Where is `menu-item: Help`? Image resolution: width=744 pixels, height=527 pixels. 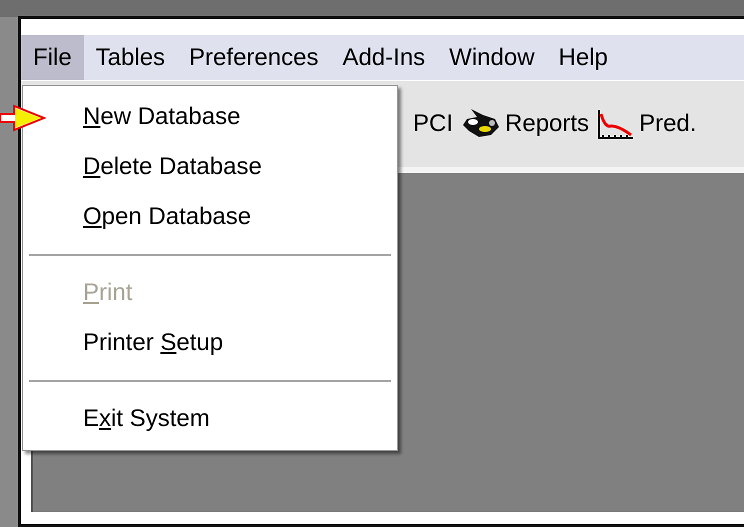 menu-item: Help is located at coordinates (583, 57).